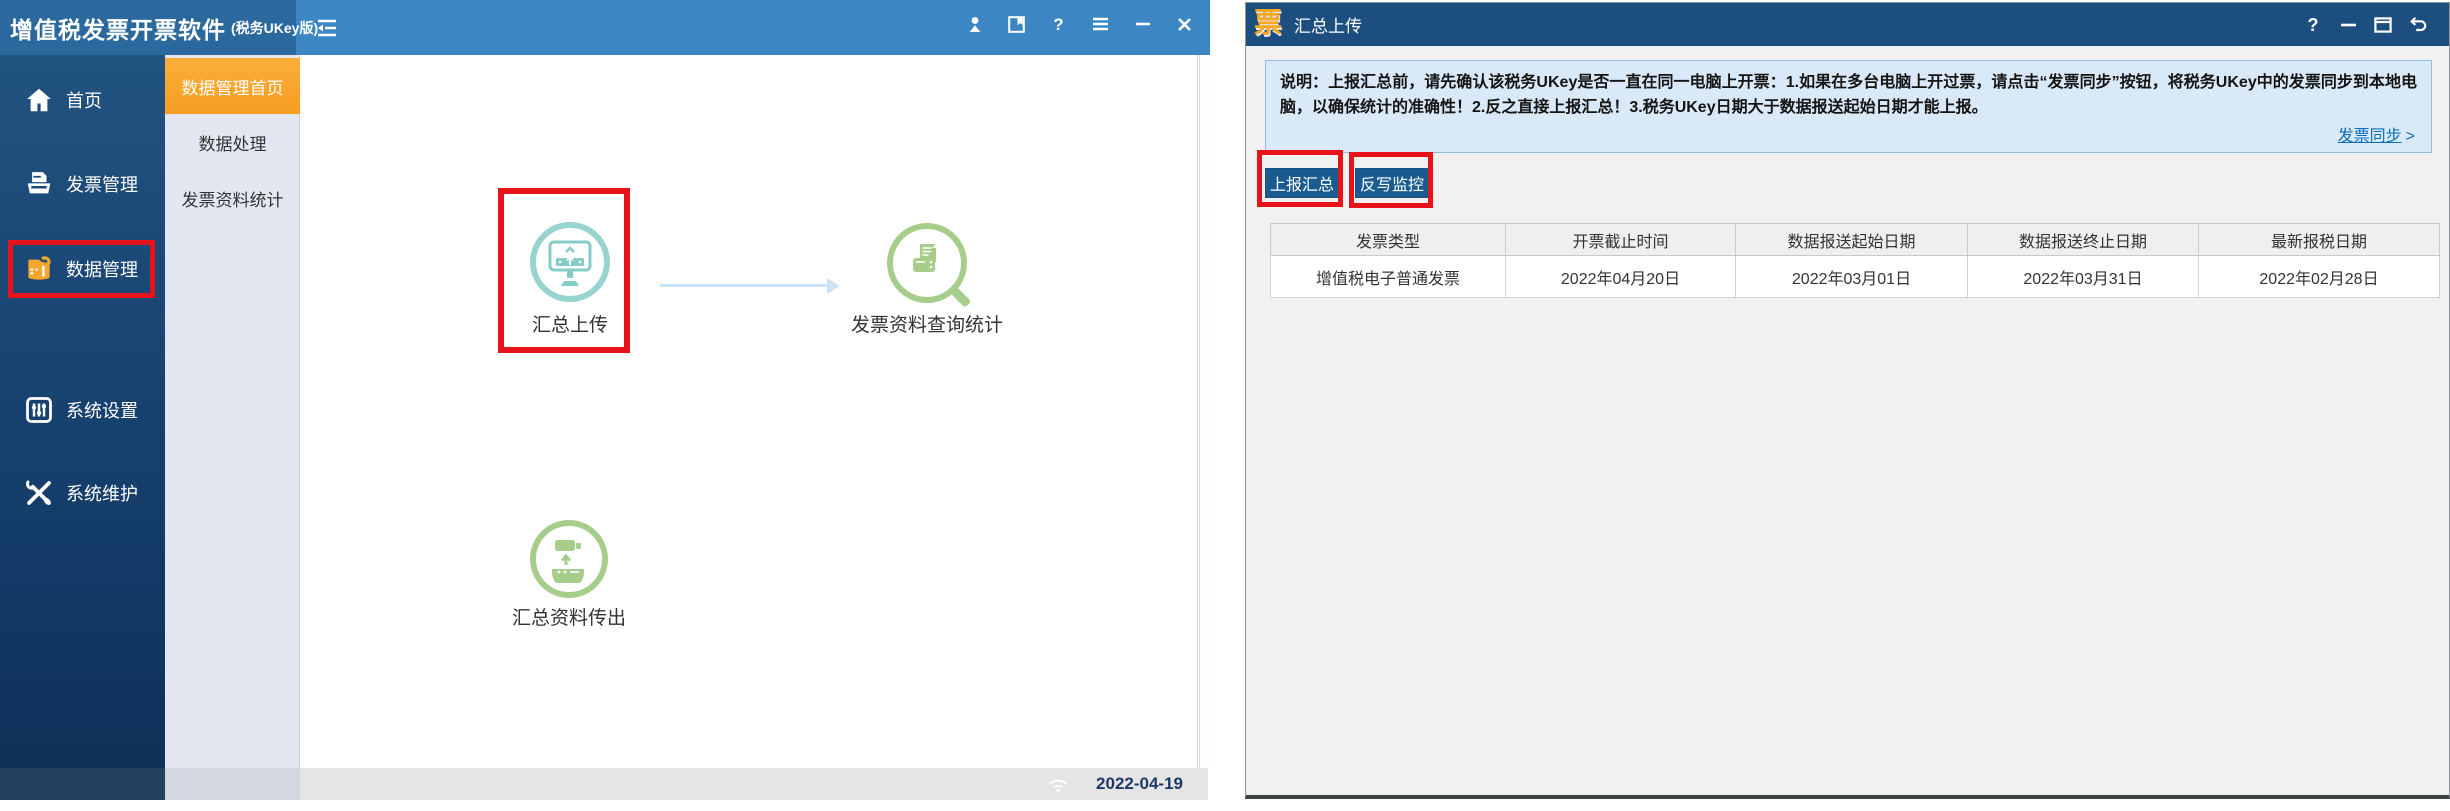  I want to click on cell-report-start-date: 2022年03月01日, so click(1851, 276).